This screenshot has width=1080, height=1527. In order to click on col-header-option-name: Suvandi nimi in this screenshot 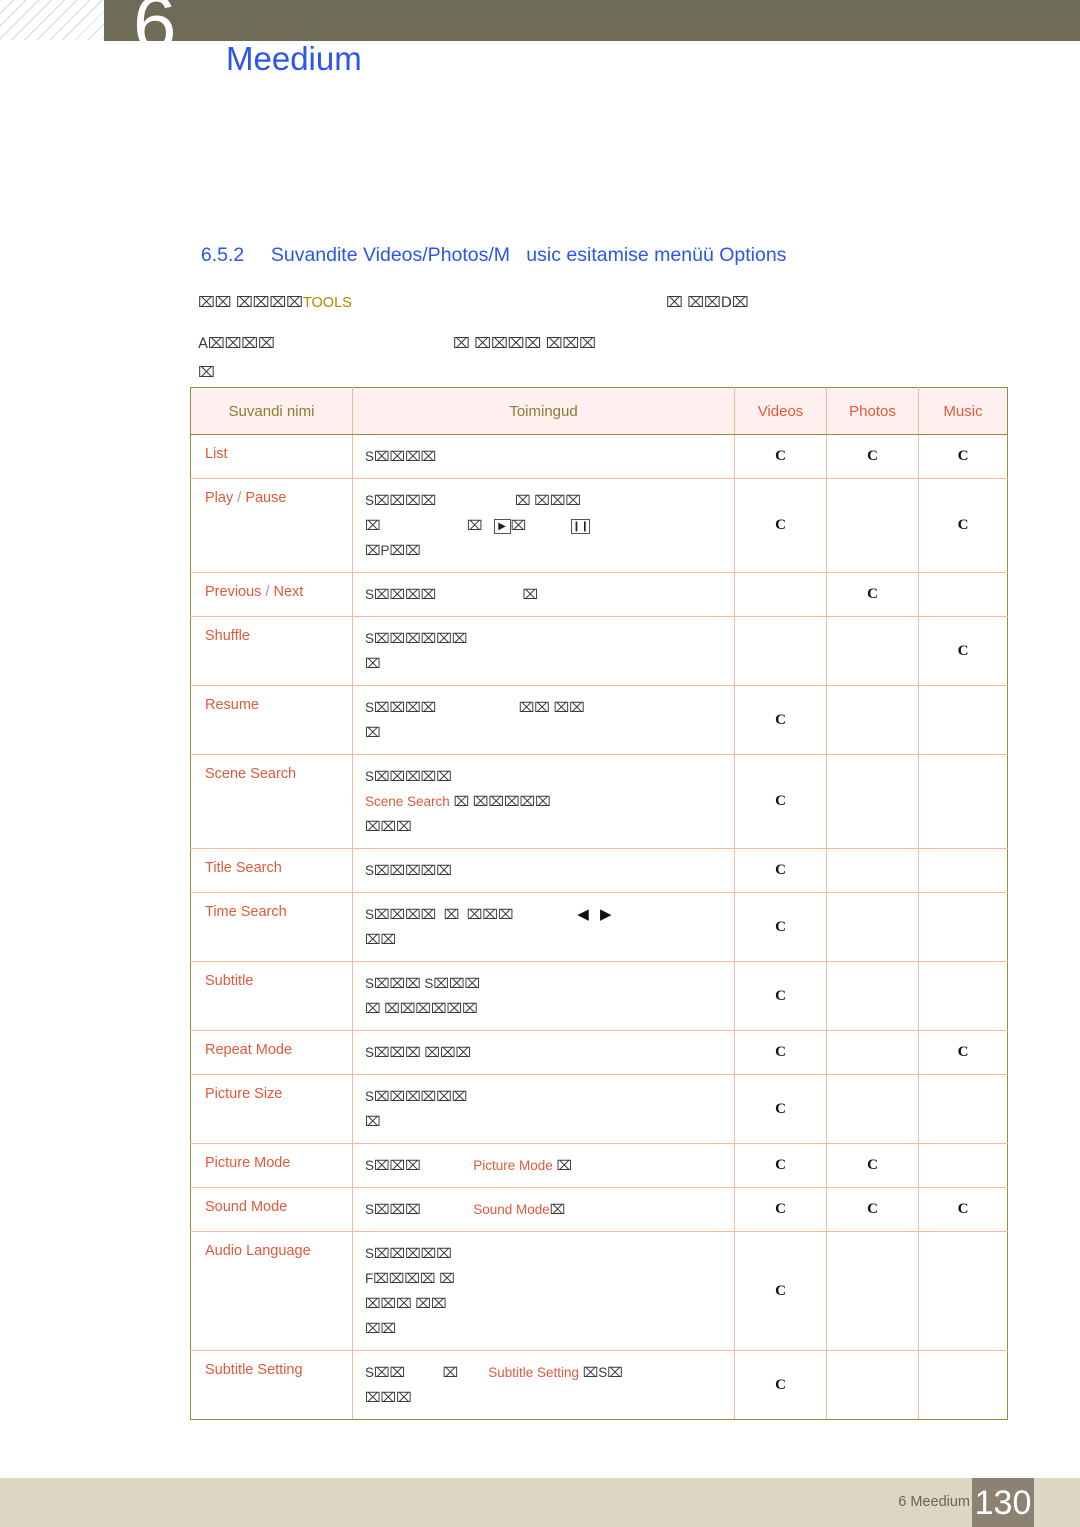, I will do `click(271, 411)`.